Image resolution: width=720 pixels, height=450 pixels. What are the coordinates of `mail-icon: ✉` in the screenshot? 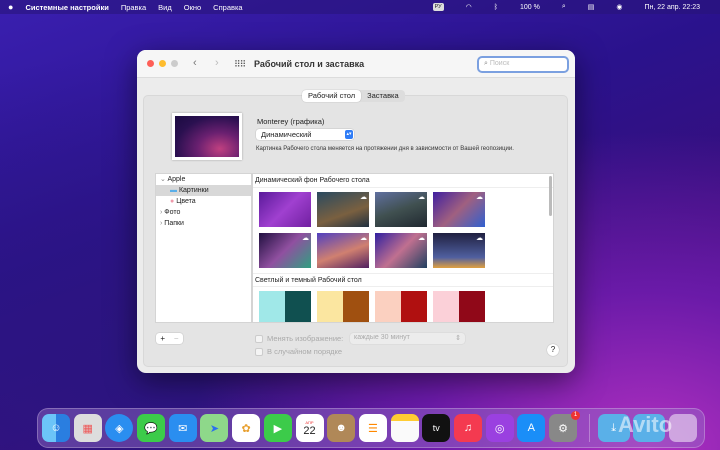 It's located at (182, 428).